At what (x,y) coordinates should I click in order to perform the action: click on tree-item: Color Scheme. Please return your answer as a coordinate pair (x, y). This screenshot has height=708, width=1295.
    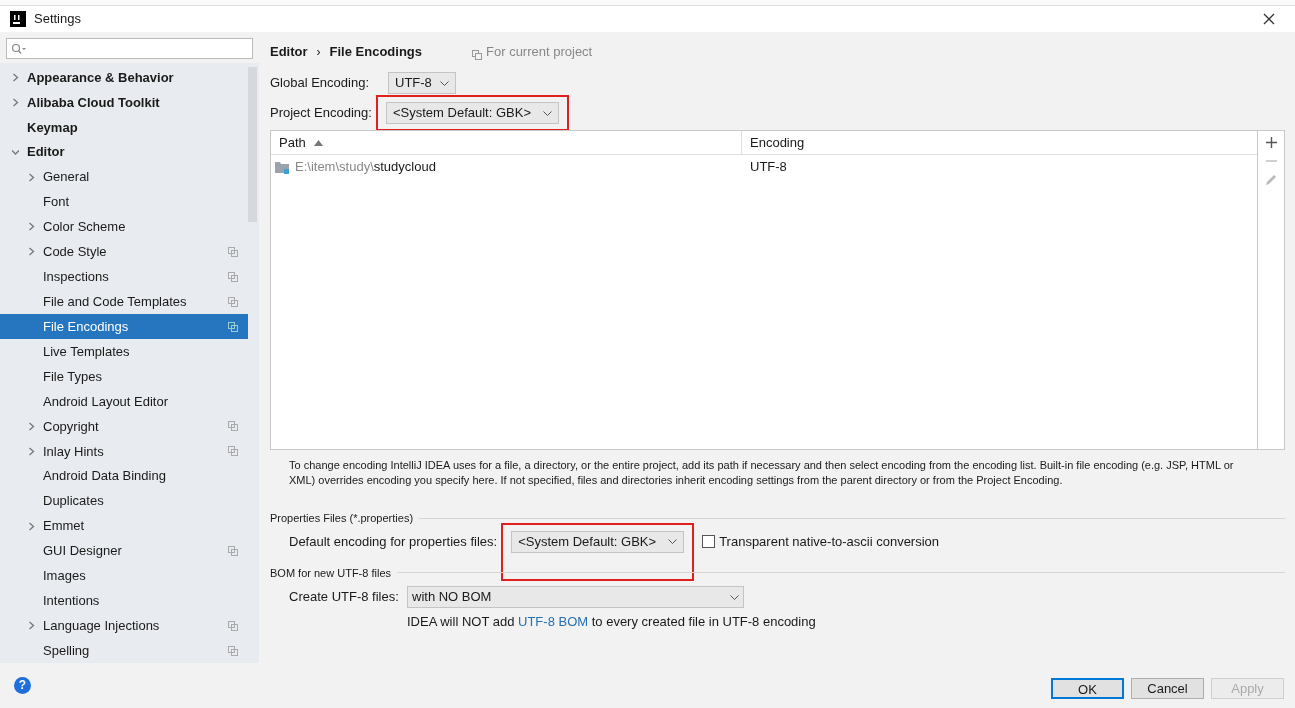
    Looking at the image, I should click on (124, 227).